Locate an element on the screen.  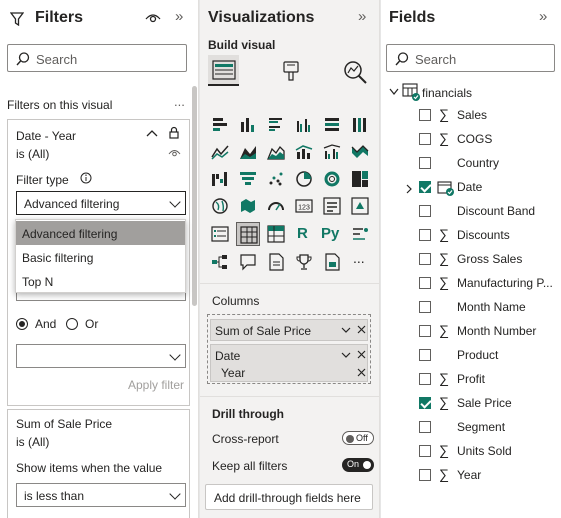
build-visual-tab is located at coordinates (223, 70).